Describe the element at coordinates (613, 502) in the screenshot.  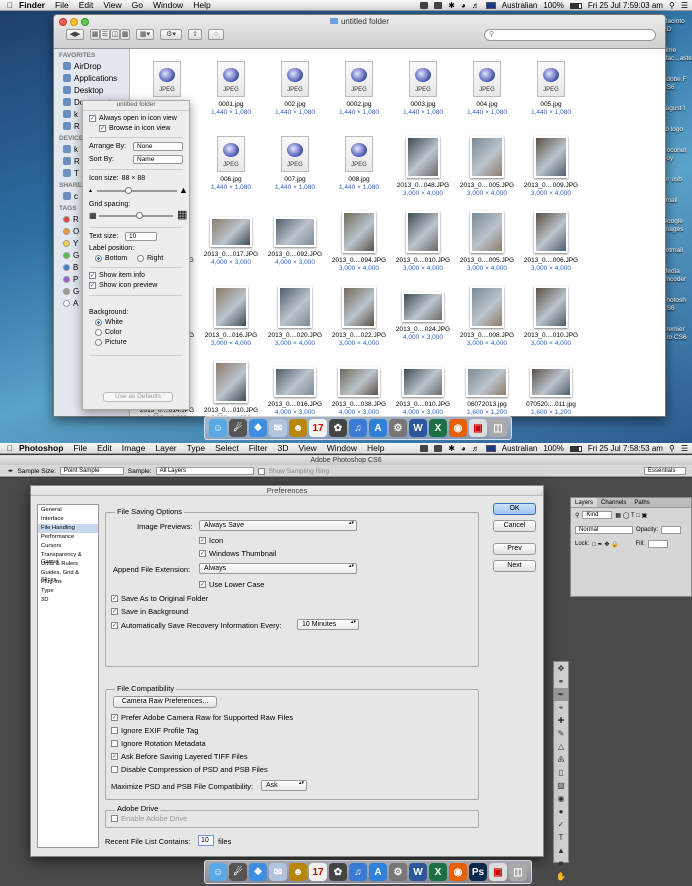
I see `tab-channels: Channels` at that location.